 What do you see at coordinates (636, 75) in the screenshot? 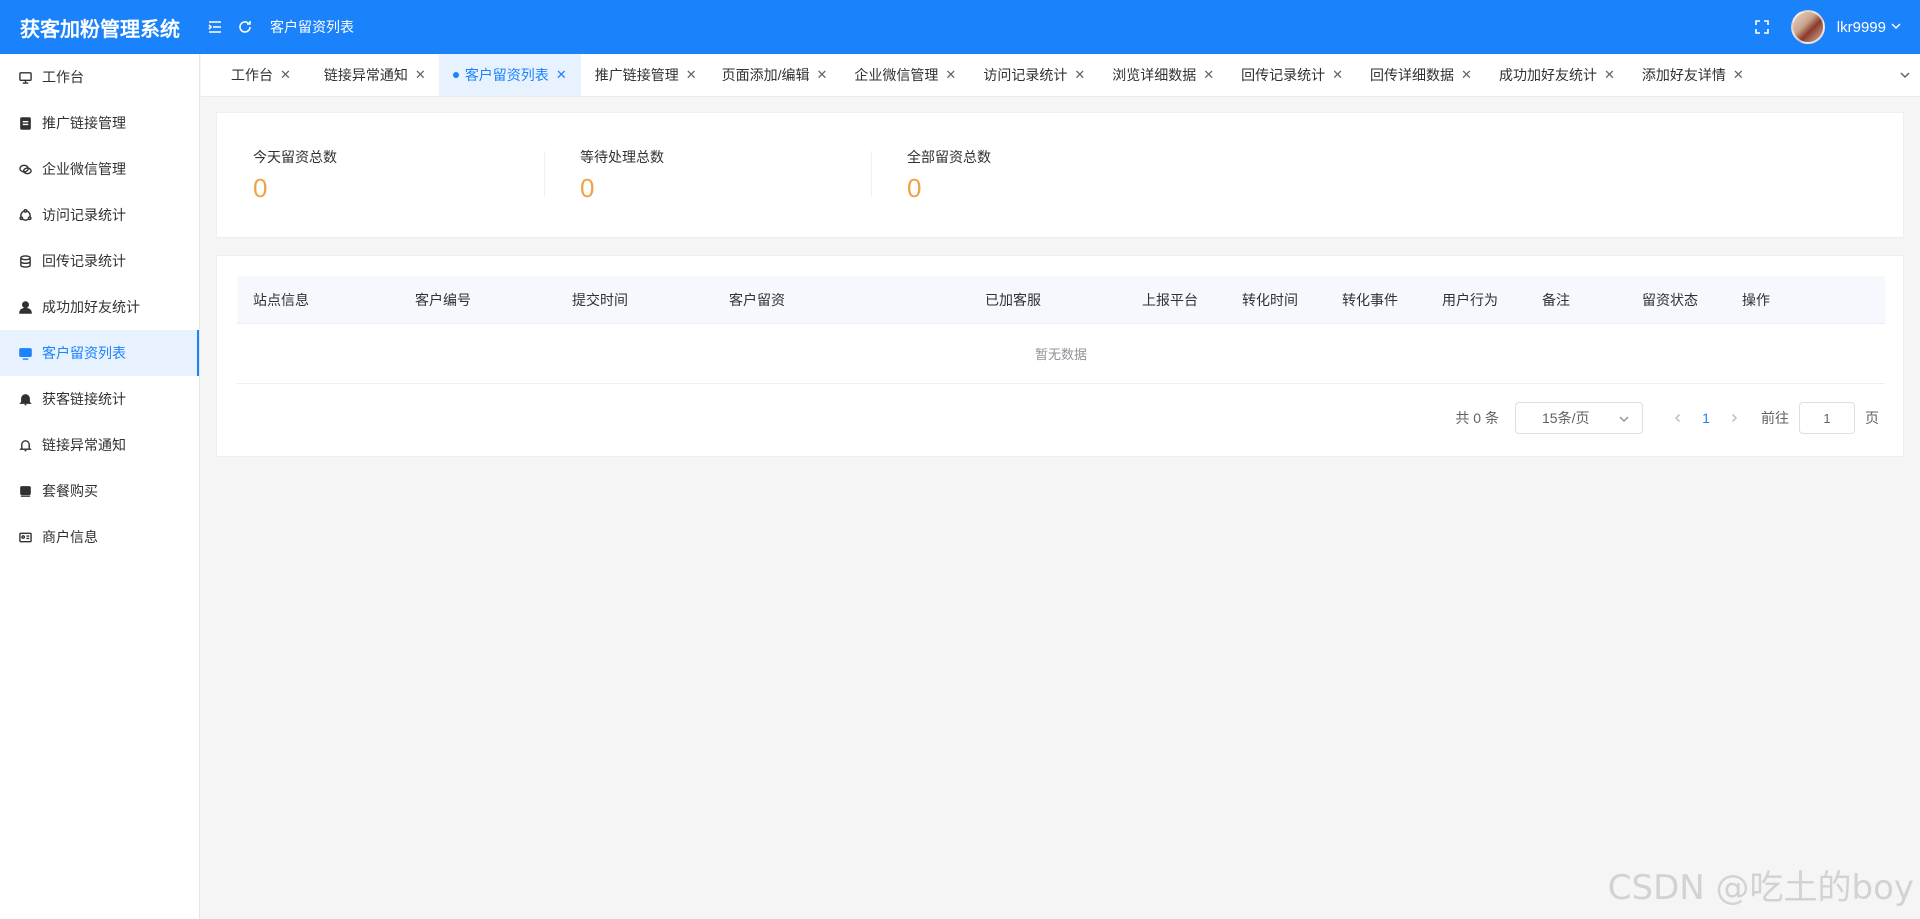
I see `tab-label: 推广链接管理` at bounding box center [636, 75].